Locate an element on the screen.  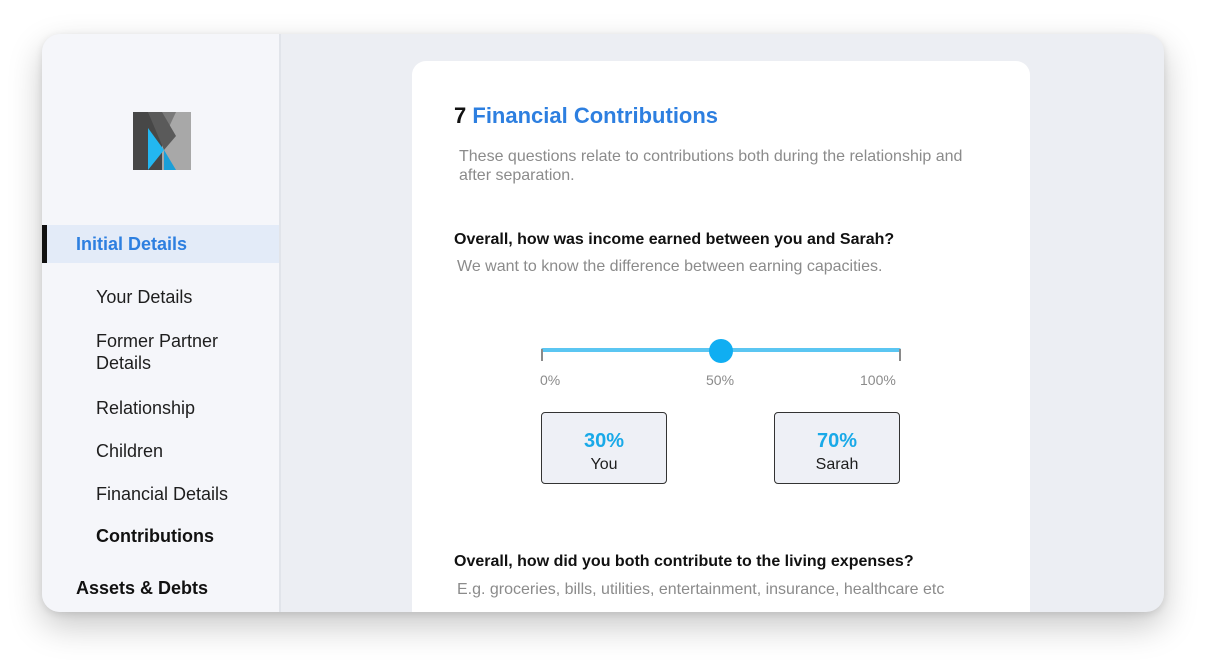
slider-label-mid: 50% is located at coordinates (720, 380).